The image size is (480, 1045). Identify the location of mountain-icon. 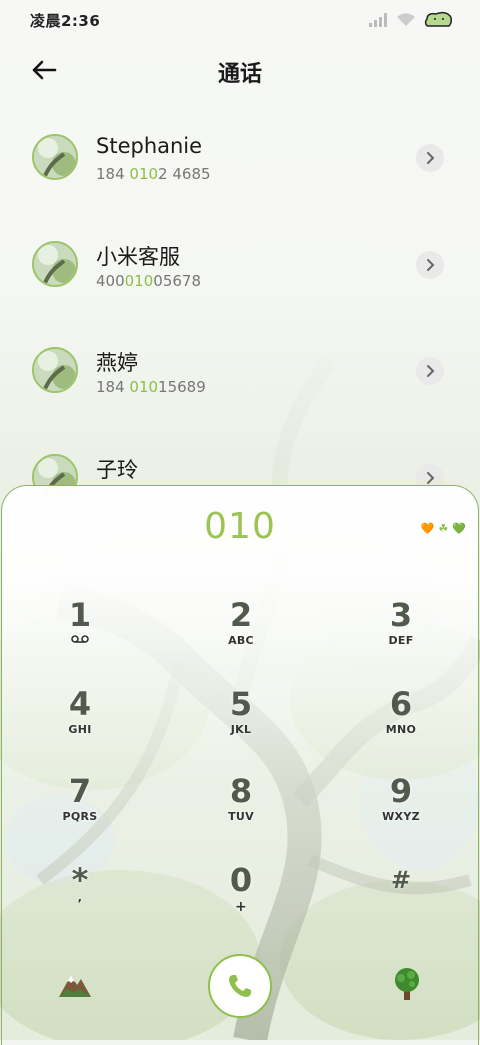
(75, 986).